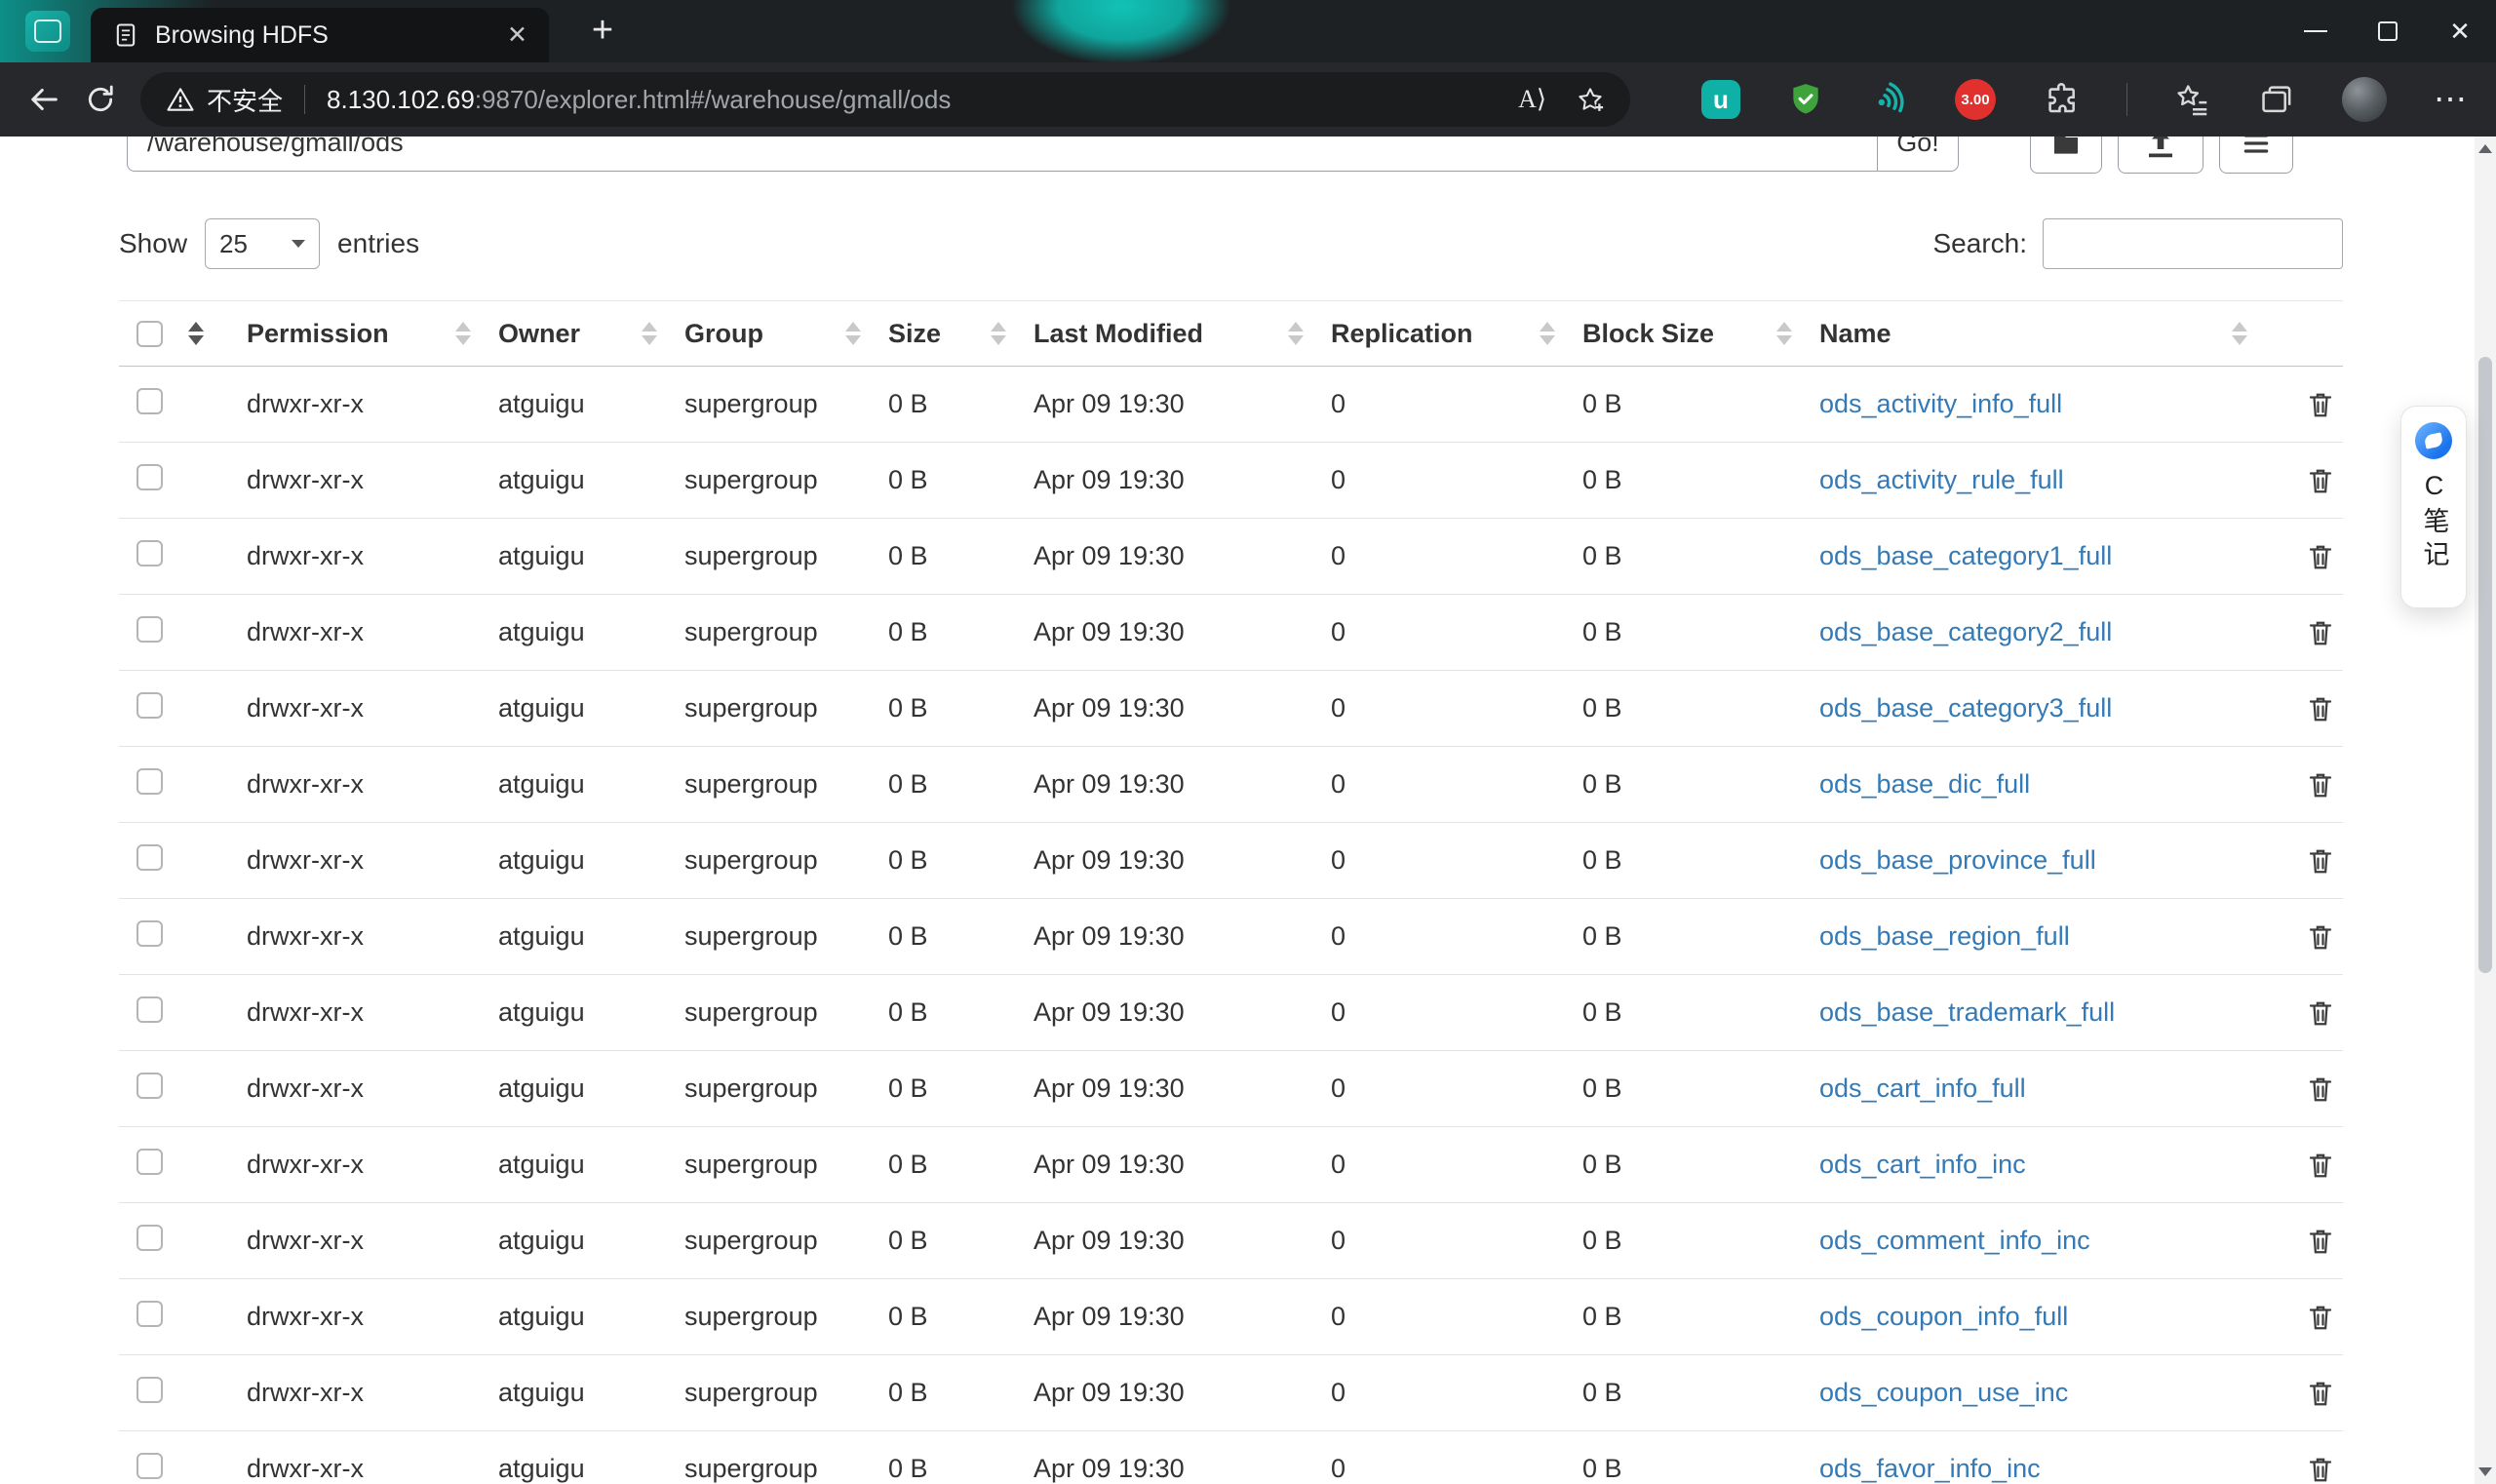 The height and width of the screenshot is (1484, 2496). Describe the element at coordinates (2460, 31) in the screenshot. I see `close-button: ✕` at that location.